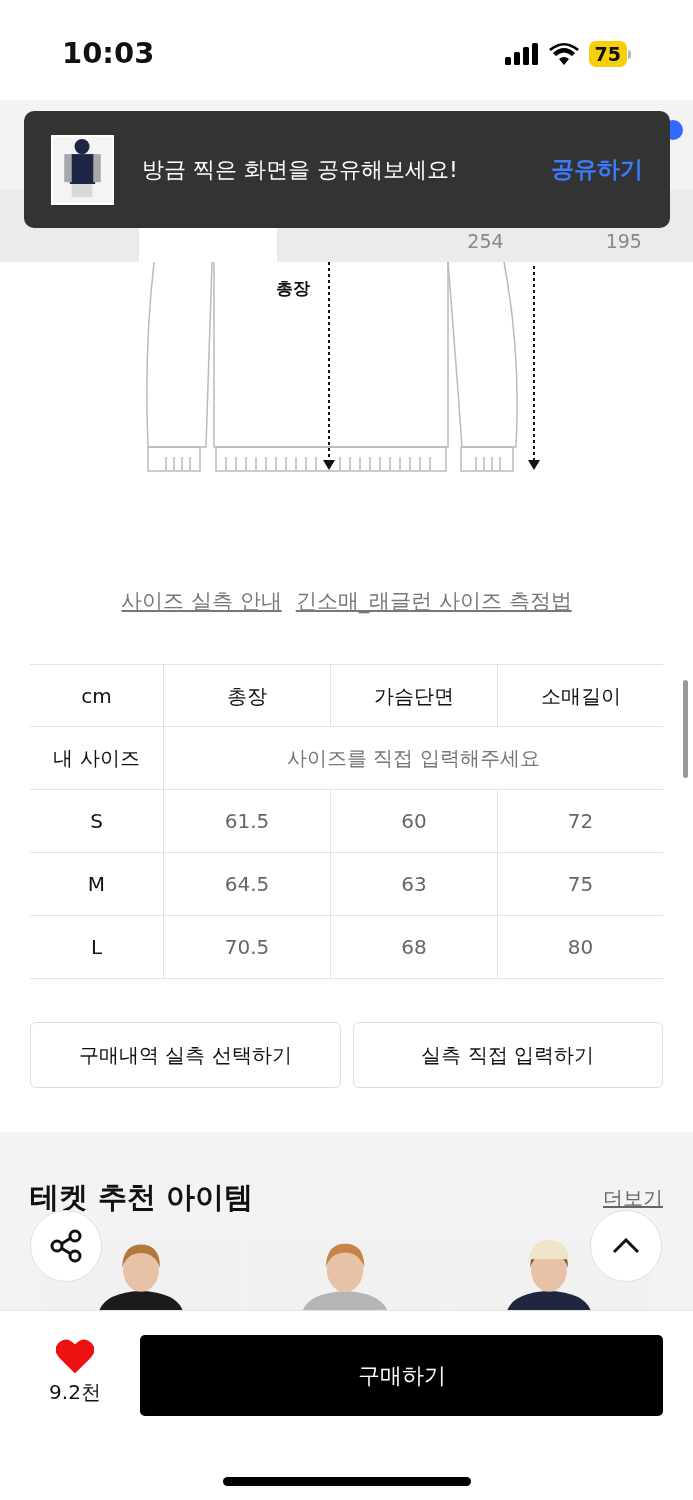  I want to click on signal-icon, so click(521, 54).